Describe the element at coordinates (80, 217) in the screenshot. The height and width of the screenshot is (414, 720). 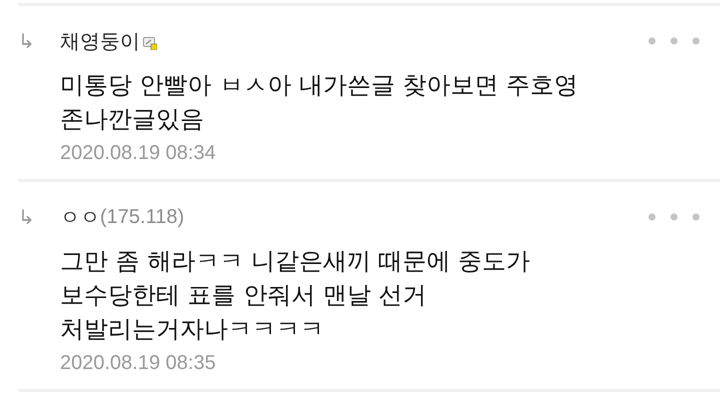
I see `author-name: ㅇㅇ` at that location.